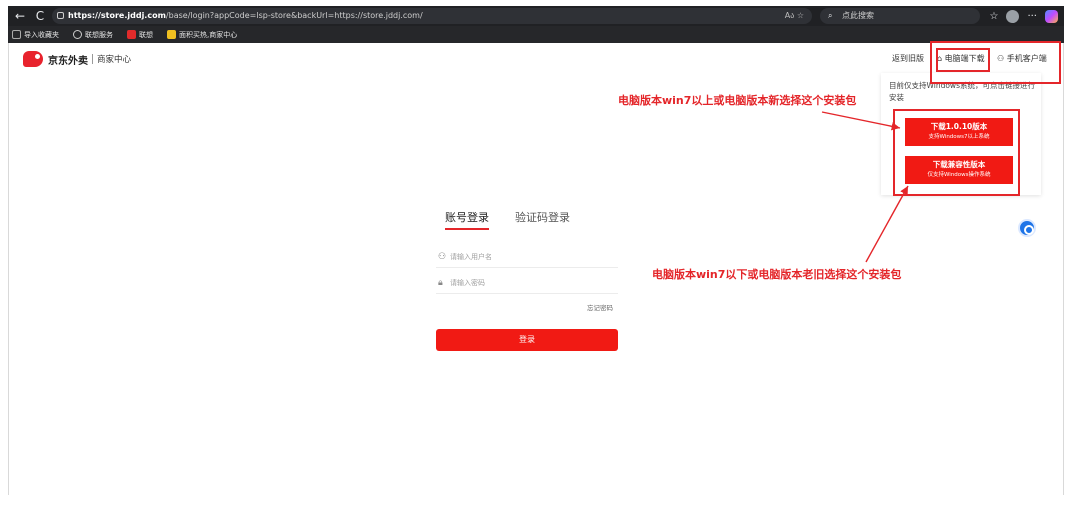 The image size is (1080, 511). Describe the element at coordinates (1013, 16) in the screenshot. I see `profile-avatar-icon` at that location.